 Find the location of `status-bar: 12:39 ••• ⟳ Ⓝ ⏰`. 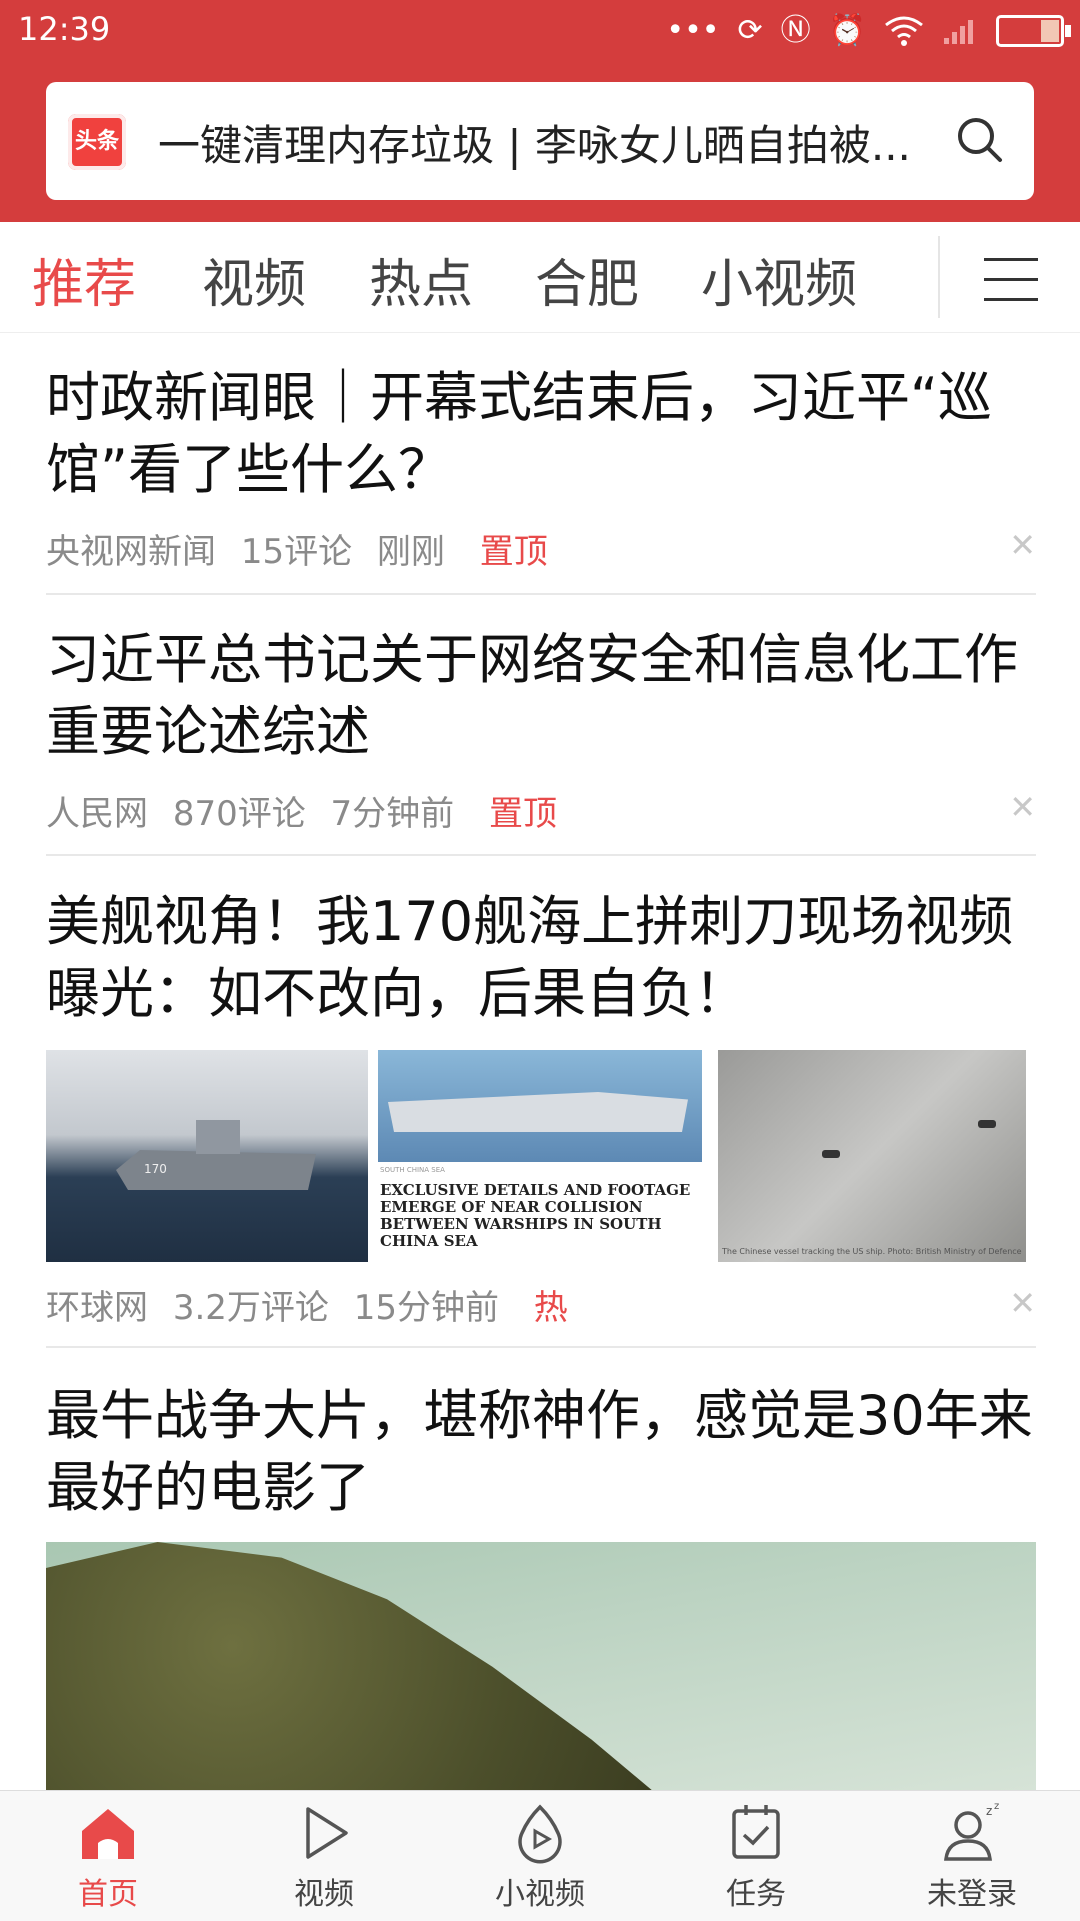

status-bar: 12:39 ••• ⟳ Ⓝ ⏰ is located at coordinates (540, 31).